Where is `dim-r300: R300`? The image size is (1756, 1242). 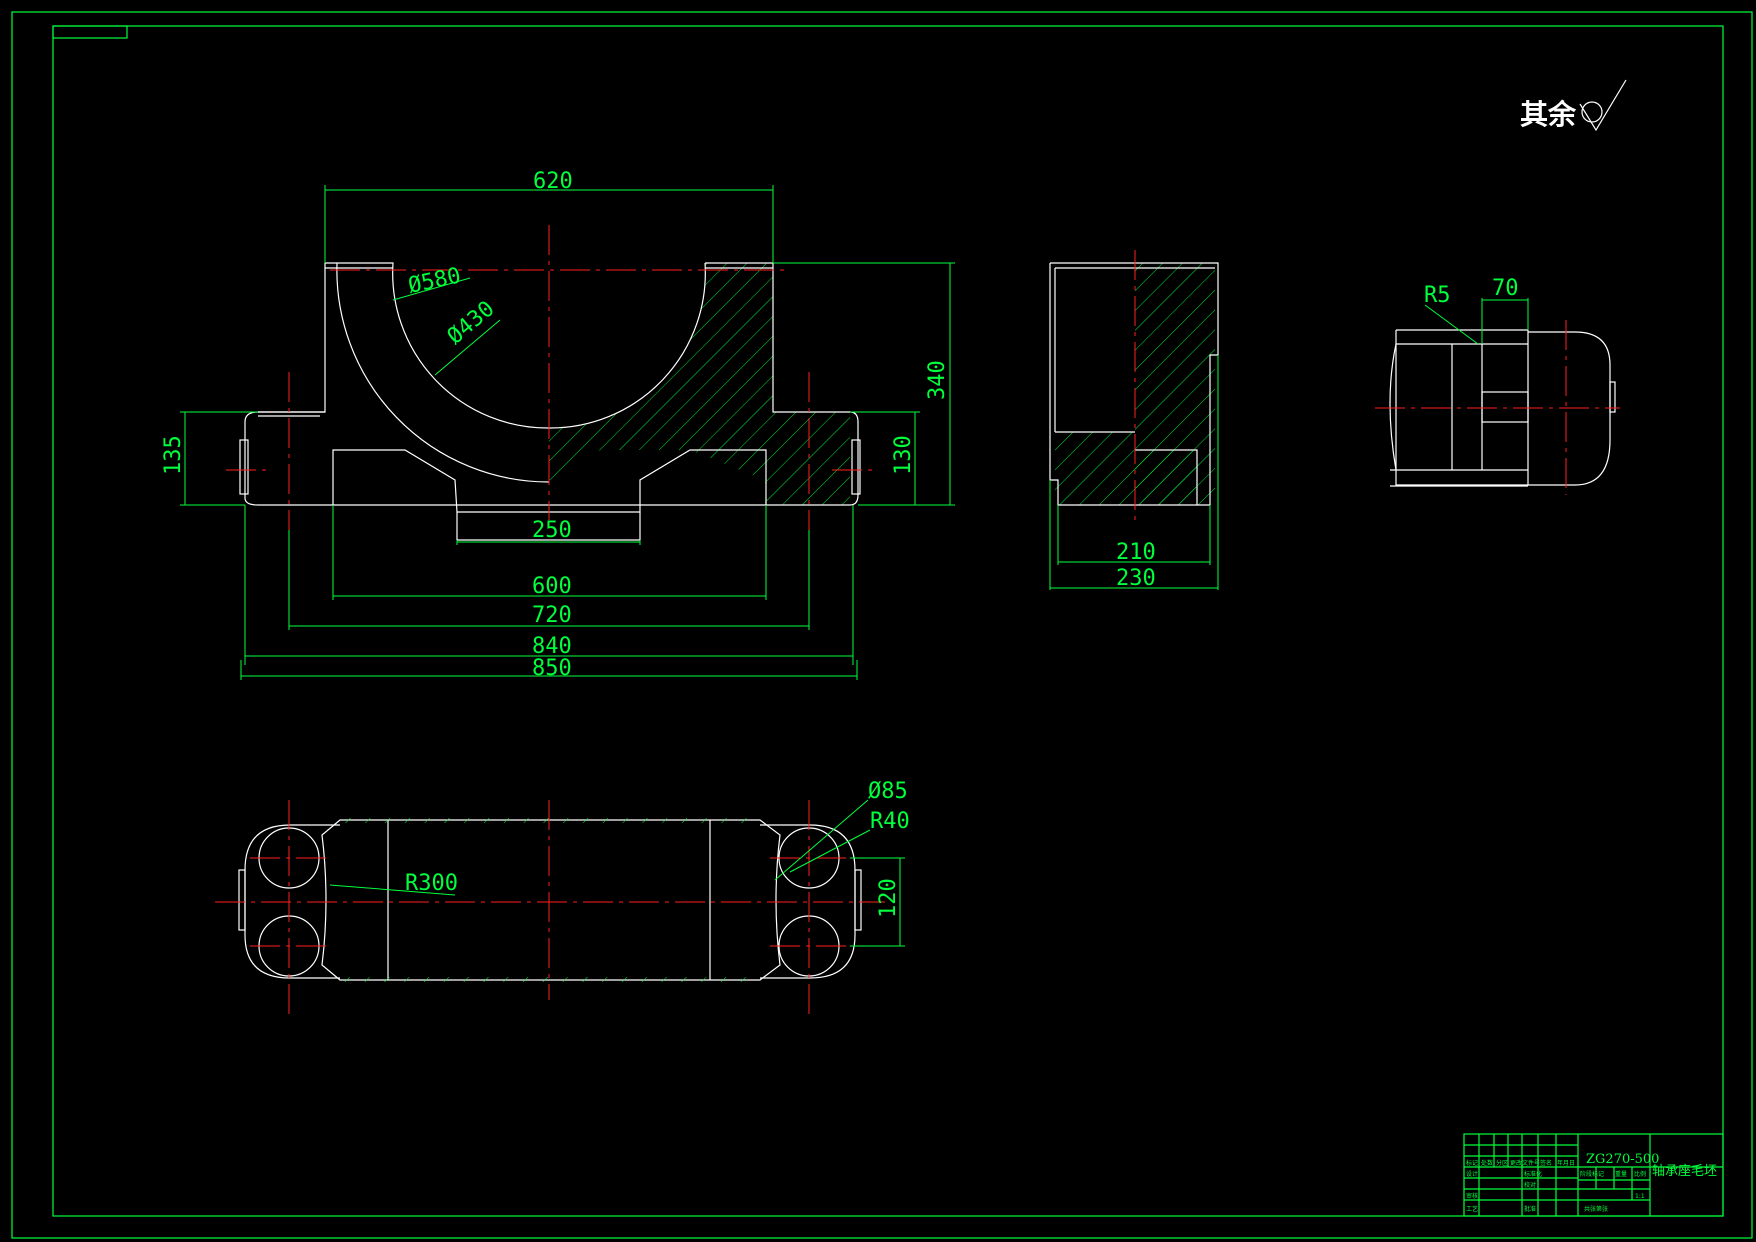
dim-r300: R300 is located at coordinates (431, 883).